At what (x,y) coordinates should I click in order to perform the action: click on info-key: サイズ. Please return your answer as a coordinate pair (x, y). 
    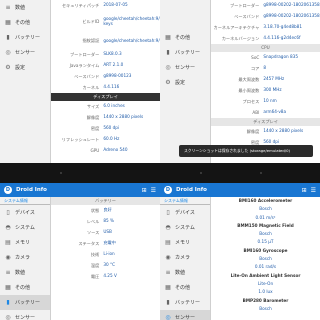
    Looking at the image, I should click on (93, 106).